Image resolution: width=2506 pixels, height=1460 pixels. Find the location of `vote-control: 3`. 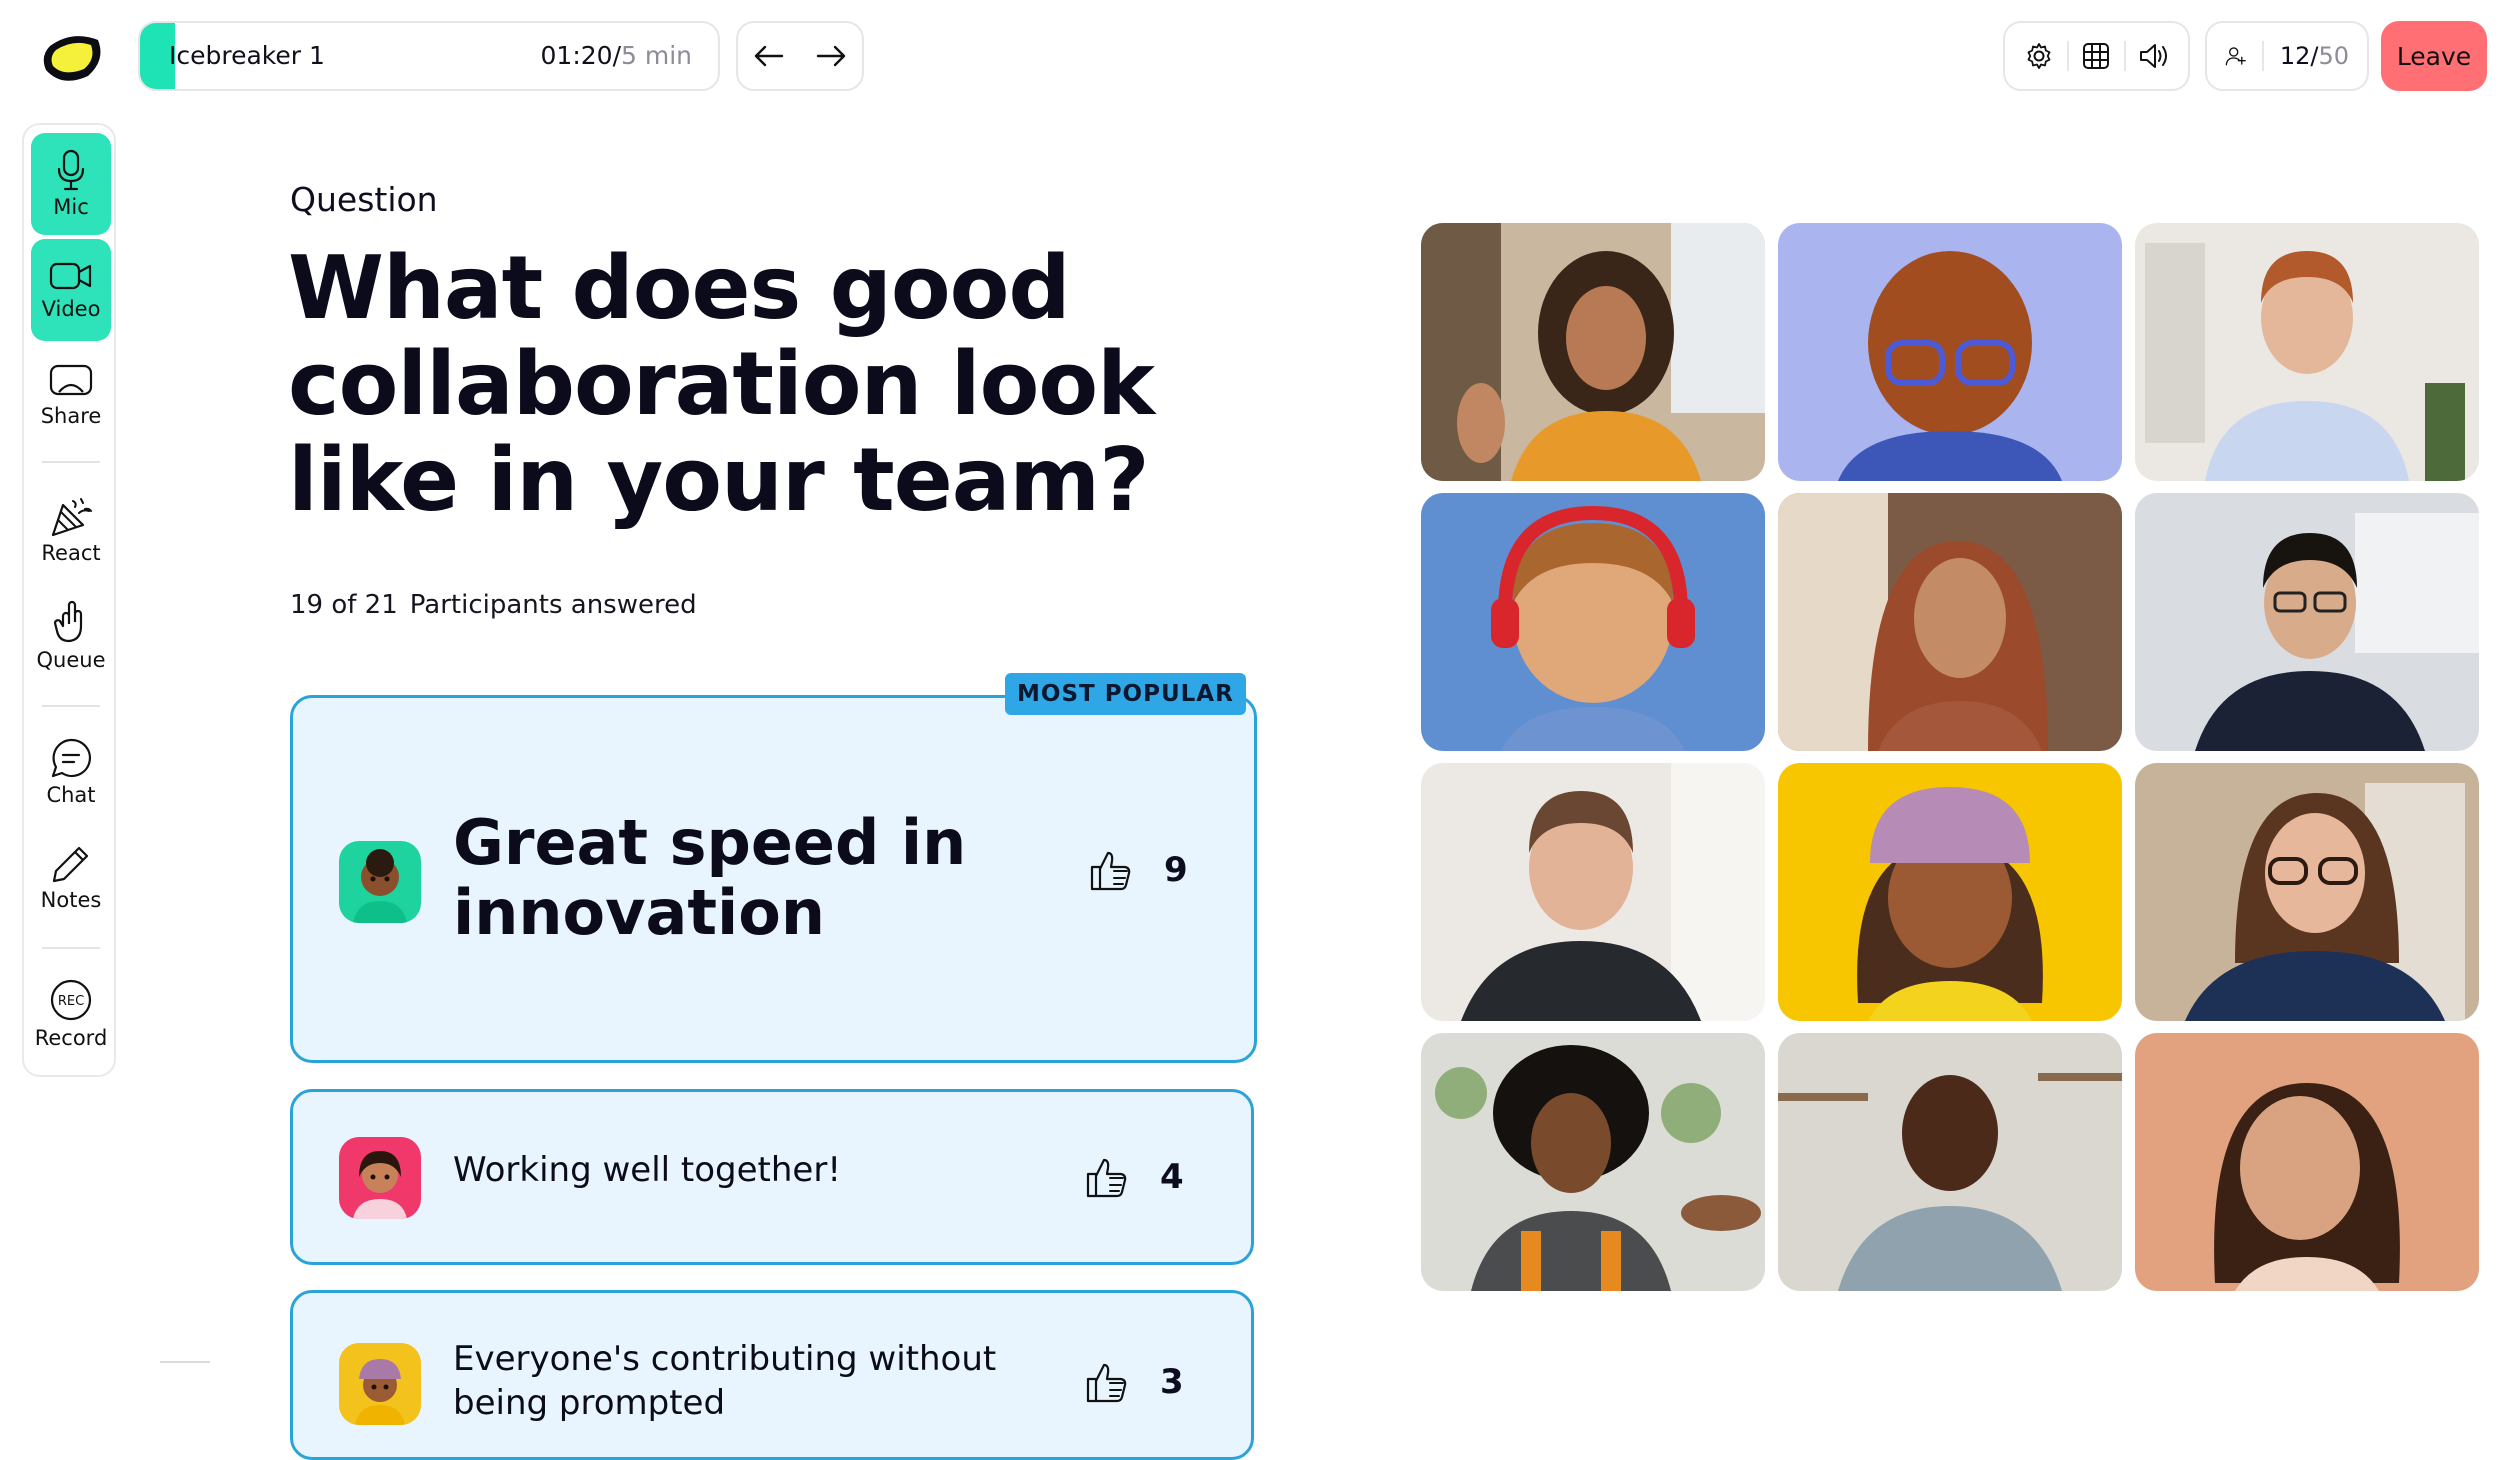

vote-control: 3 is located at coordinates (1134, 1382).